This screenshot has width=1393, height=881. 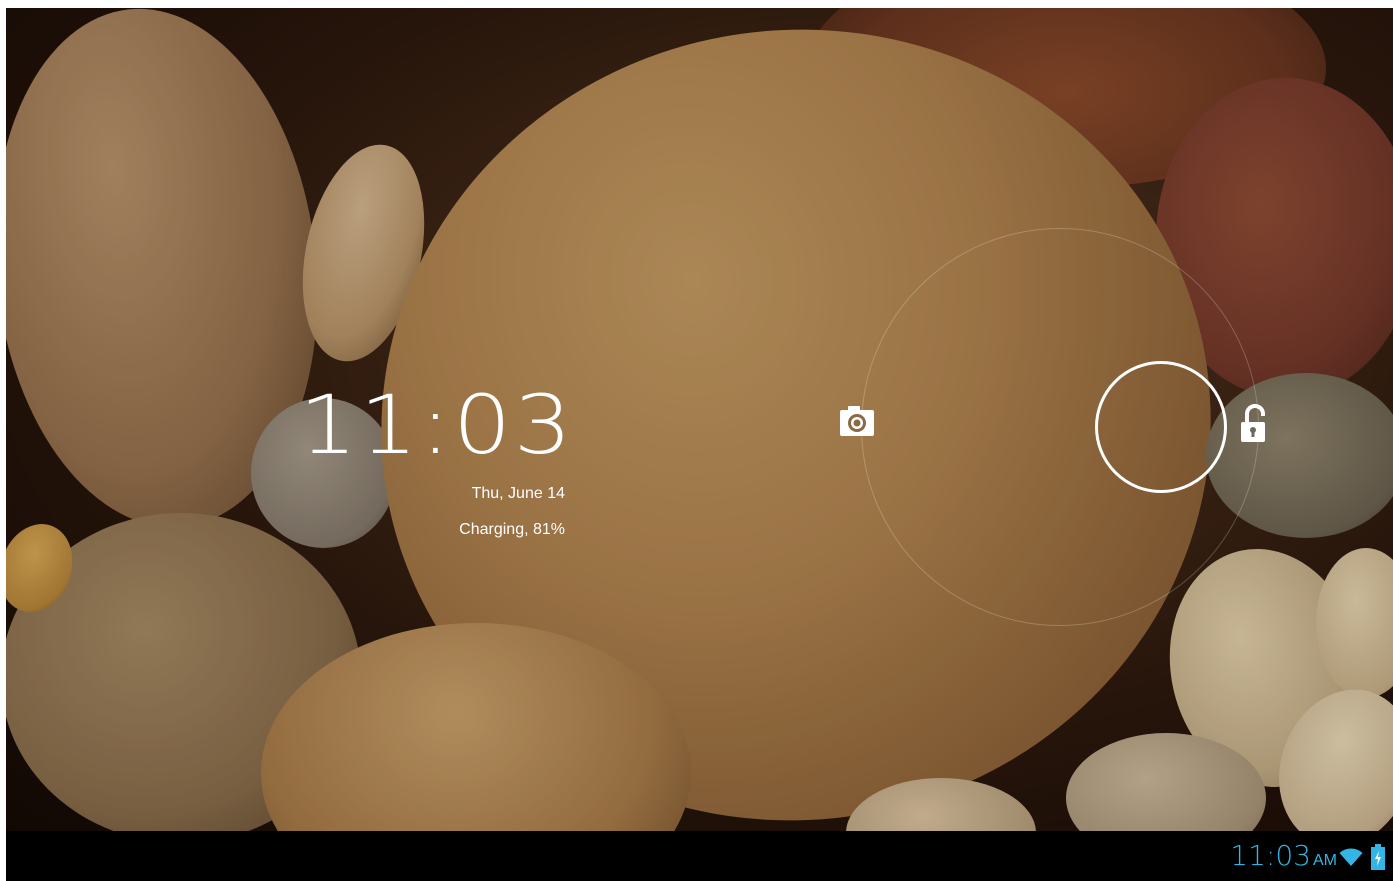 I want to click on status-clock: 11:03 AM, so click(x=1283, y=858).